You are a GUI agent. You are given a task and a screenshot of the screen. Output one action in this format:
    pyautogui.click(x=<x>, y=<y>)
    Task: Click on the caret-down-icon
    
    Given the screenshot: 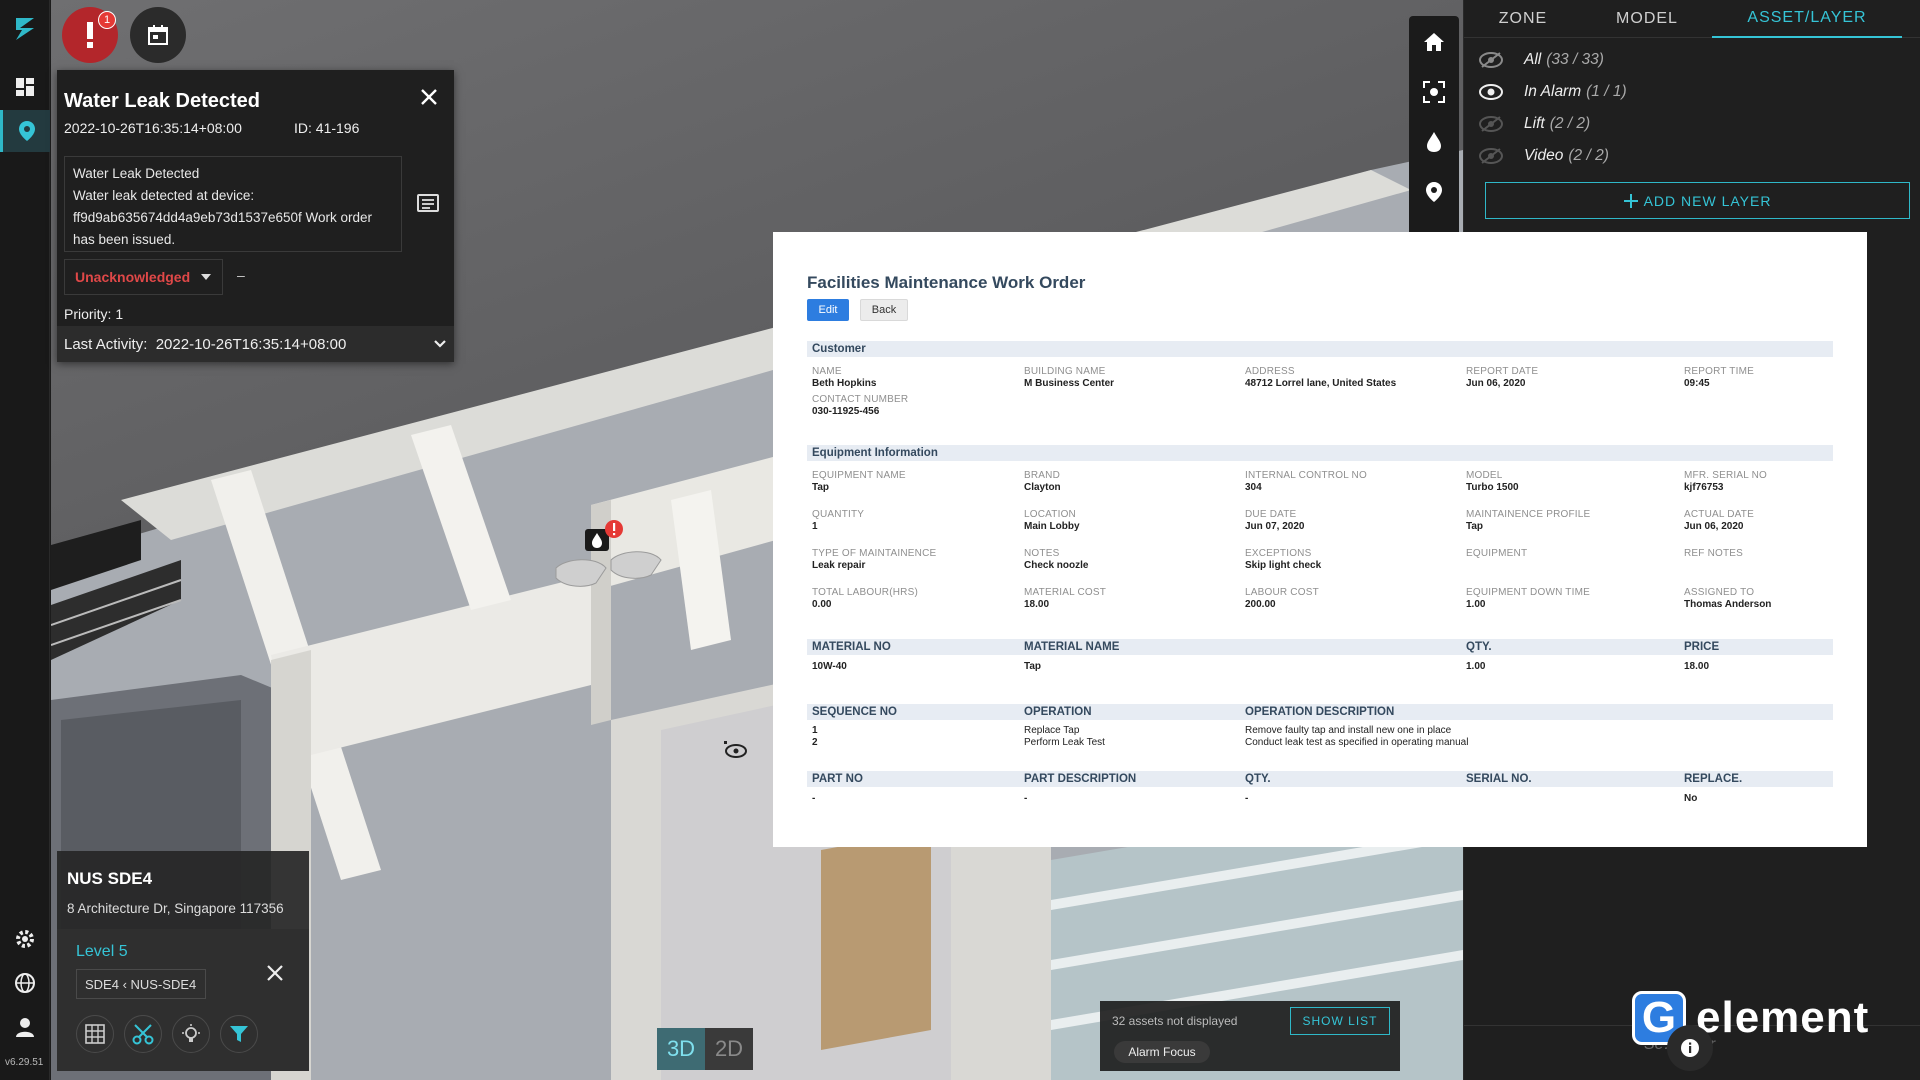 What is the action you would take?
    pyautogui.click(x=206, y=277)
    